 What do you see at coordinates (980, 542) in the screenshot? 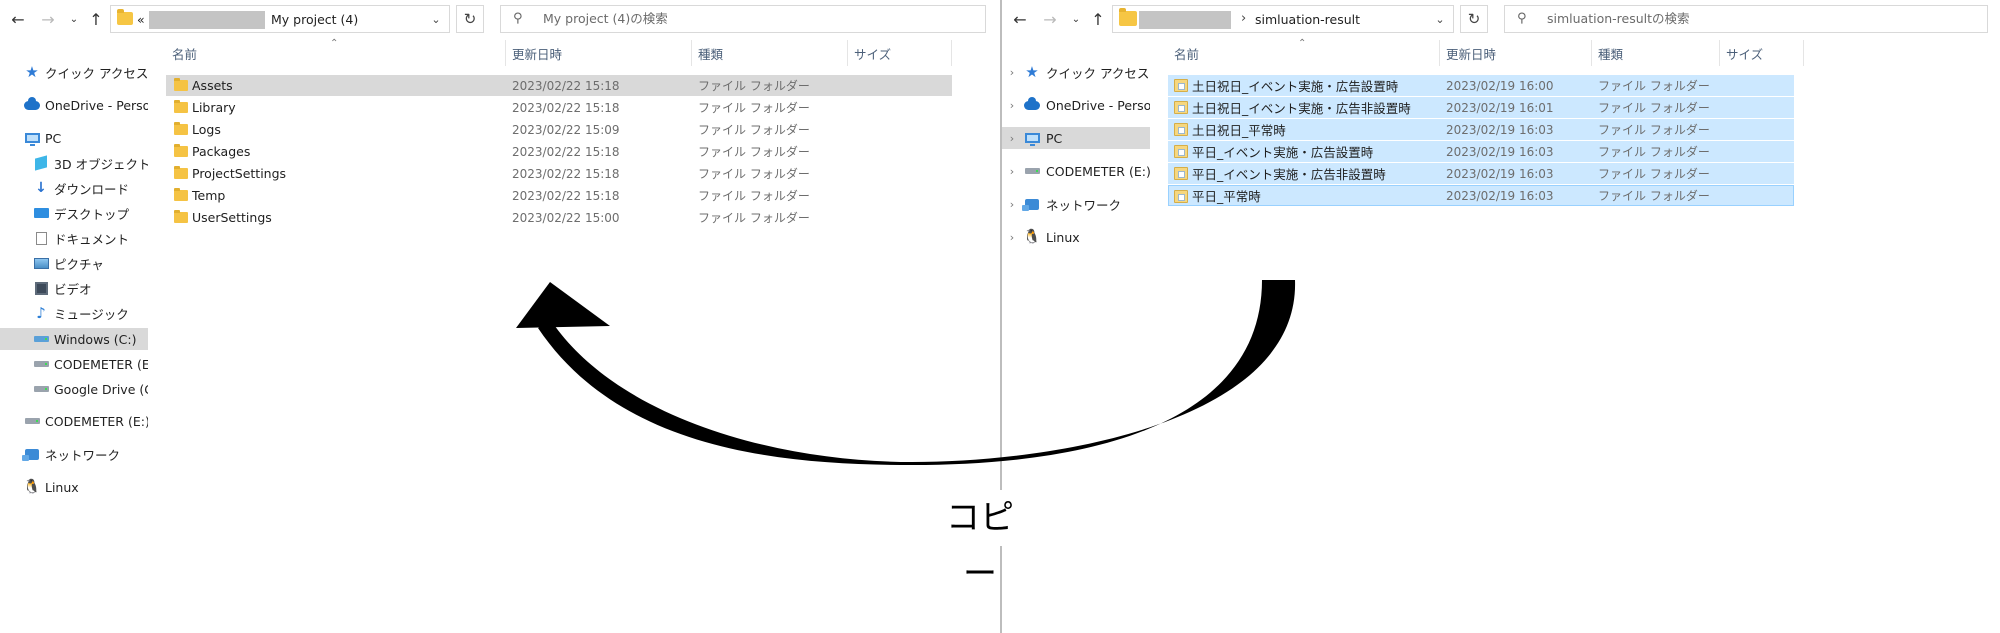
I see `copy-label: コピー` at bounding box center [980, 542].